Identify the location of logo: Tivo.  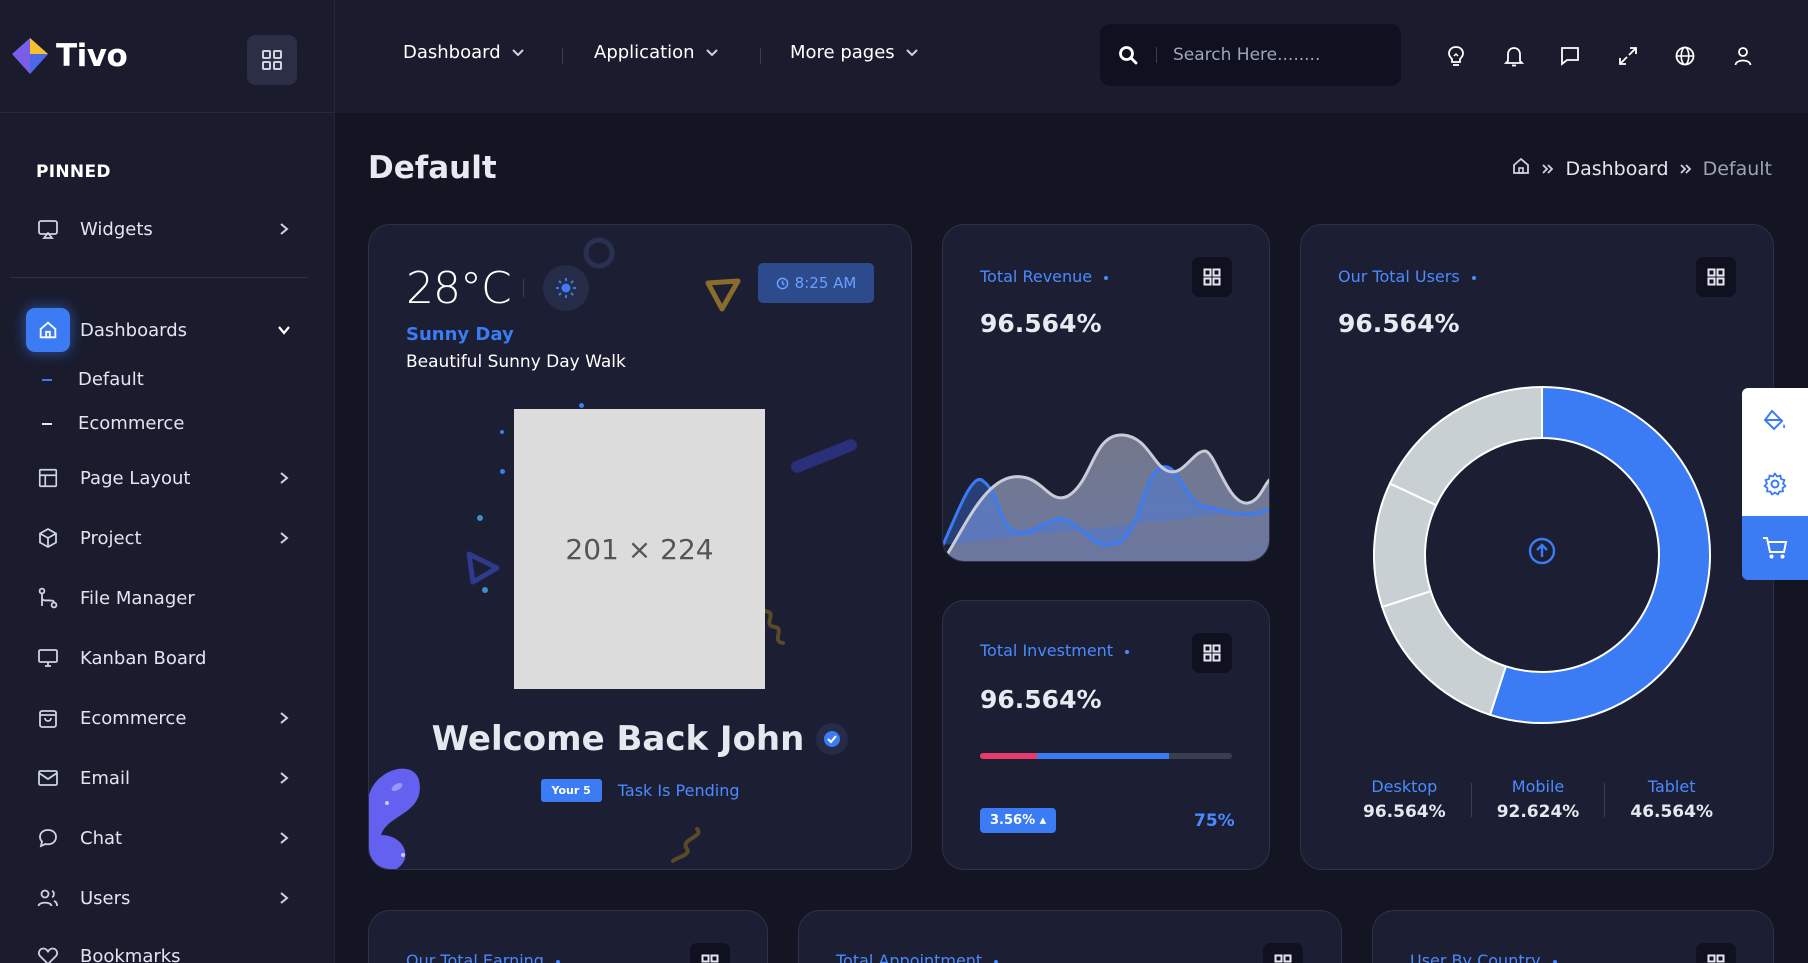
(68, 56).